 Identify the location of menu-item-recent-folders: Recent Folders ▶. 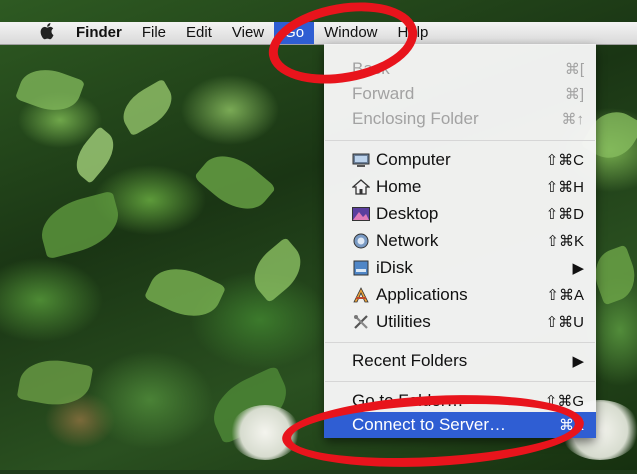
(460, 361).